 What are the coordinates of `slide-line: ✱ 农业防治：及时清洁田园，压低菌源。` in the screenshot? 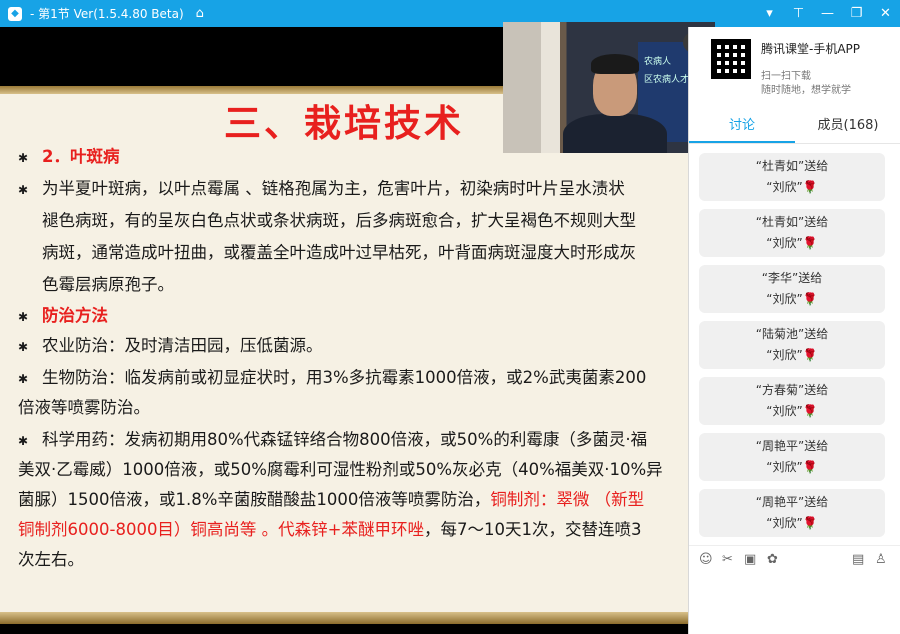 It's located at (170, 345).